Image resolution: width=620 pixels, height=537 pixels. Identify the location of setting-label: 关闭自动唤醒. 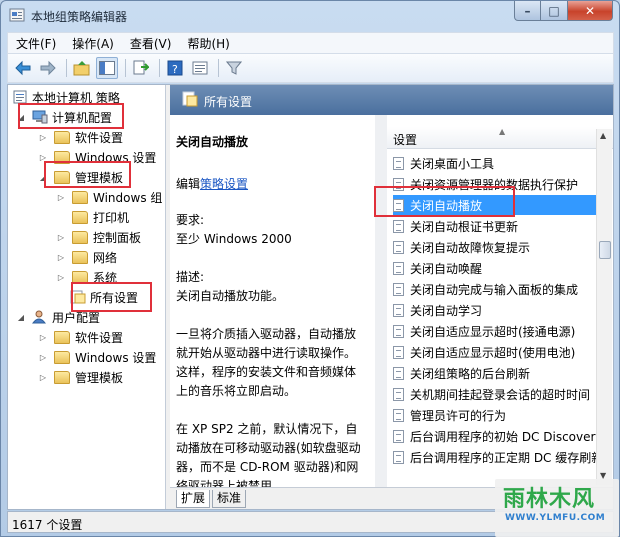
(446, 268).